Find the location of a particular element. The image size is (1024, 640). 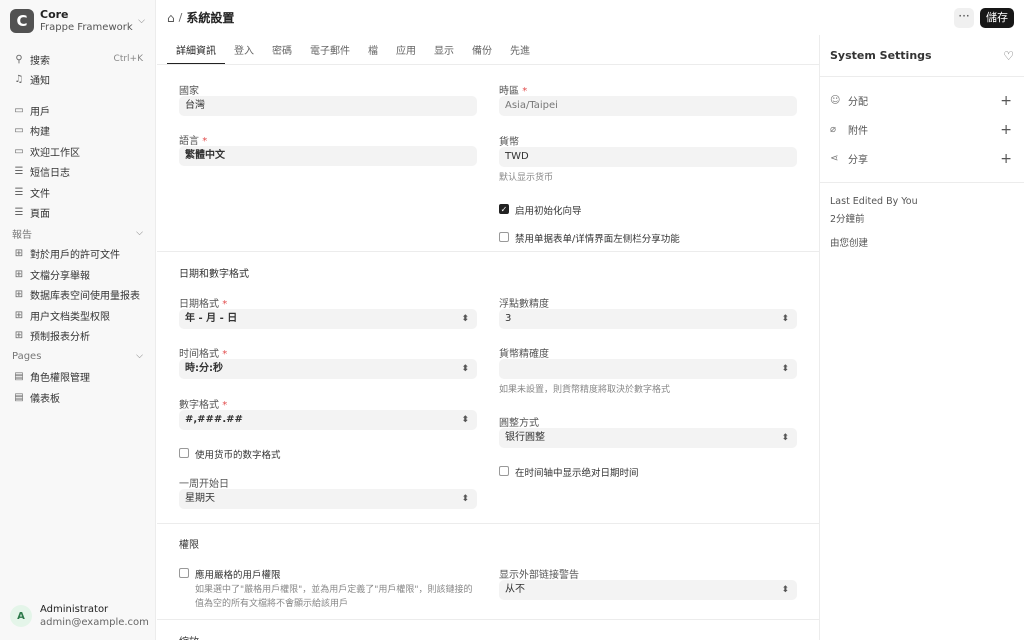

sidebar-item-report: ⊞ 用户文档类型权限 is located at coordinates (77, 315).